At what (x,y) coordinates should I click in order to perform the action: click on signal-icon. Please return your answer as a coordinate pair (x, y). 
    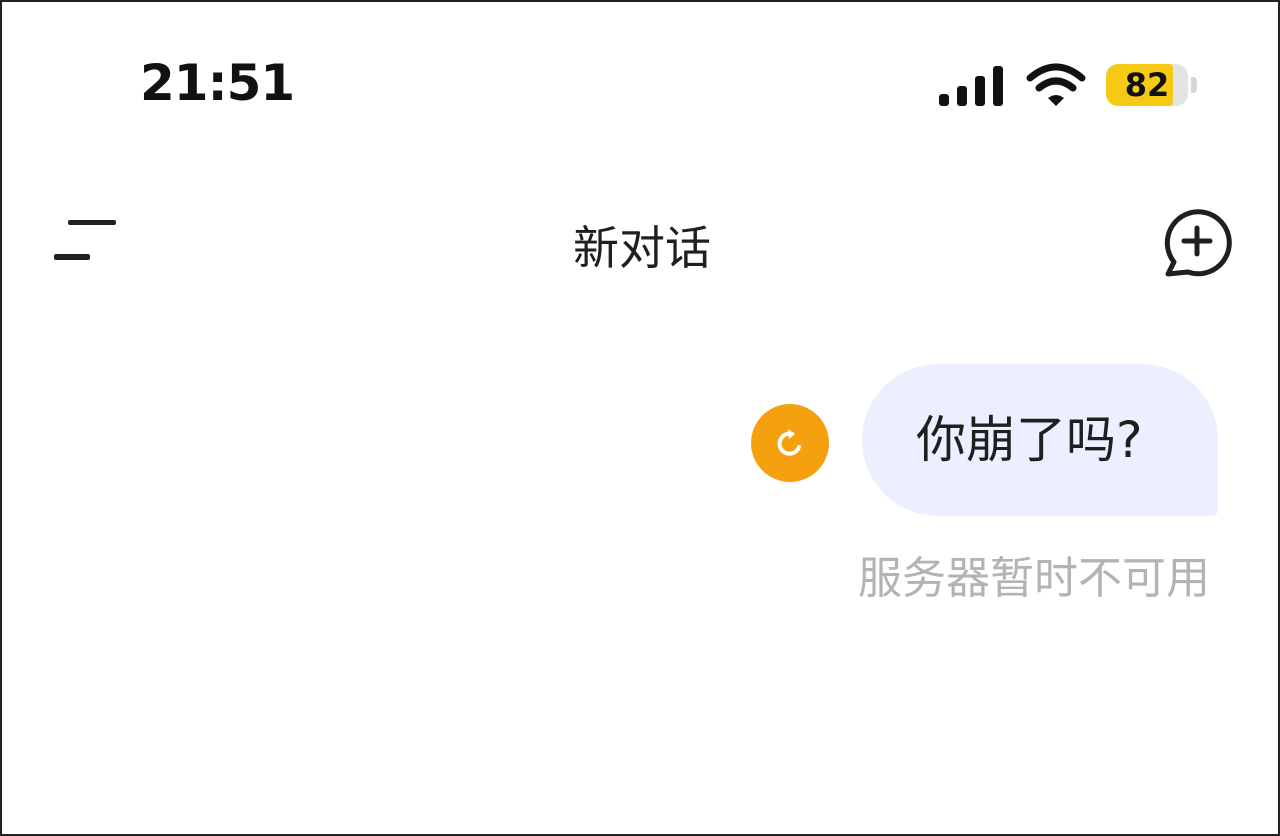
    Looking at the image, I should click on (971, 86).